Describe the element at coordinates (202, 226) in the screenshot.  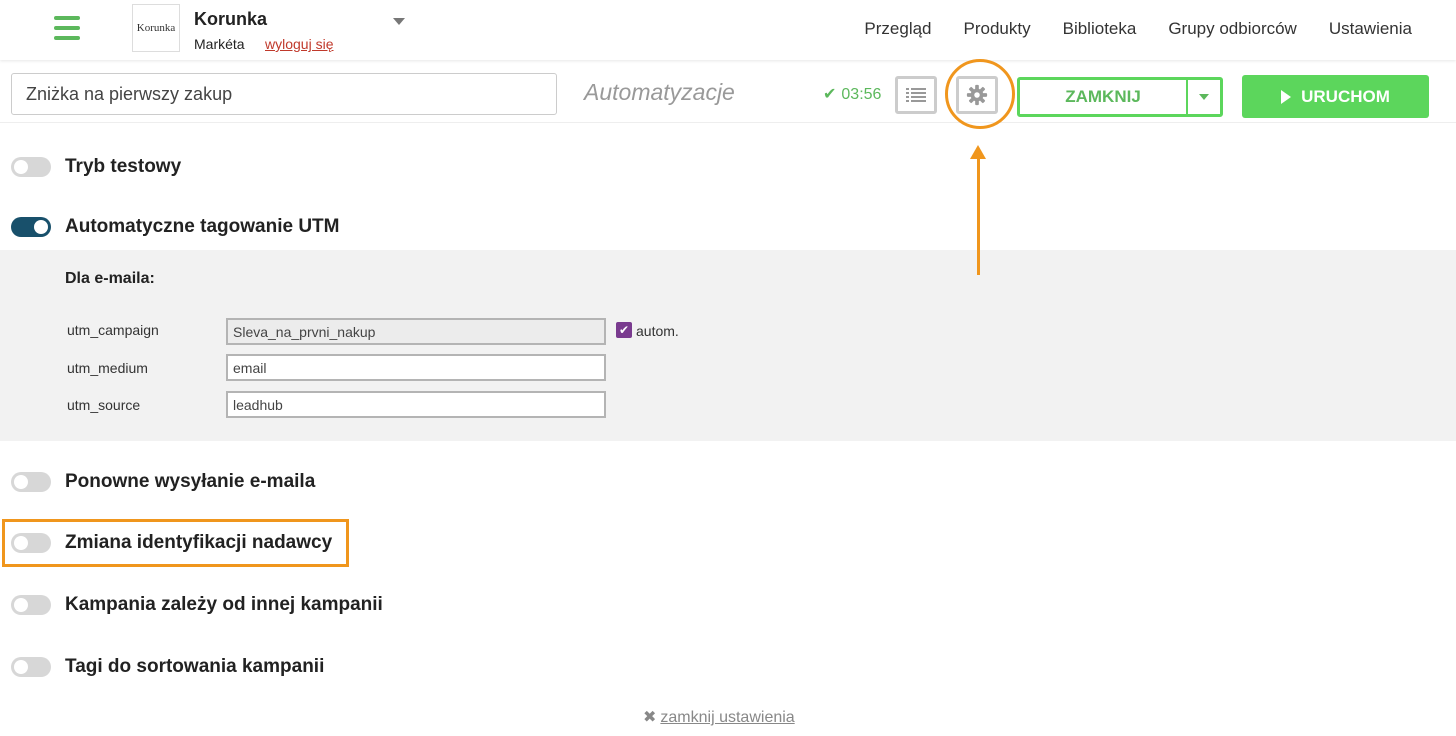
I see `setting-label: Automatyczne tagowanie UTM` at that location.